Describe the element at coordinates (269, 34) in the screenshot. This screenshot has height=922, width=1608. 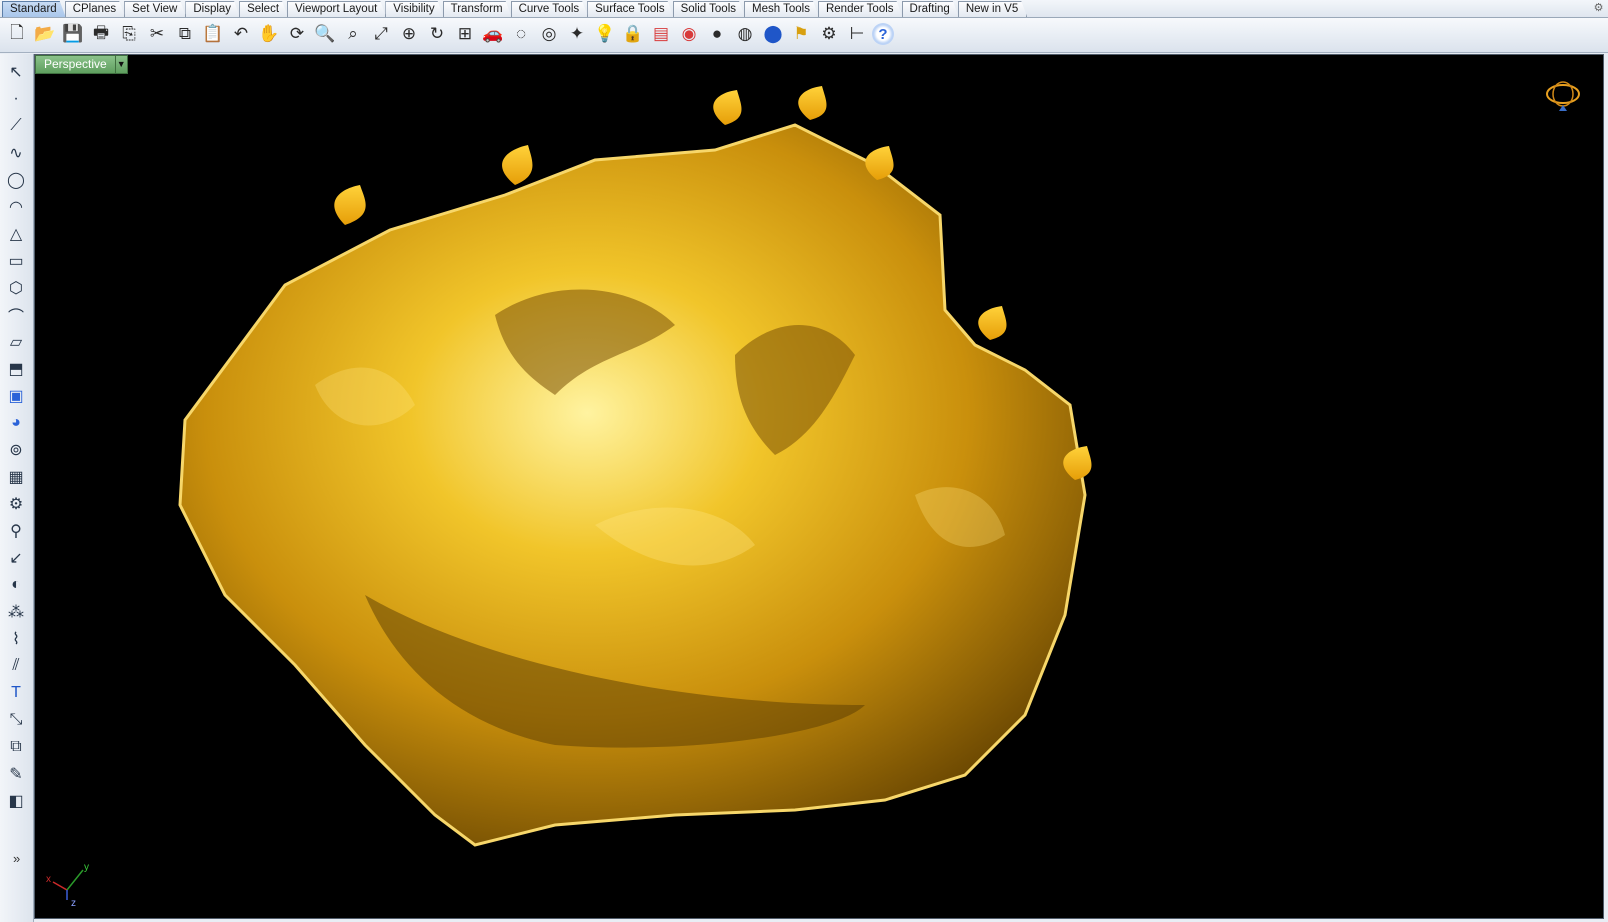
I see `pan-hand-icon: ✋` at that location.